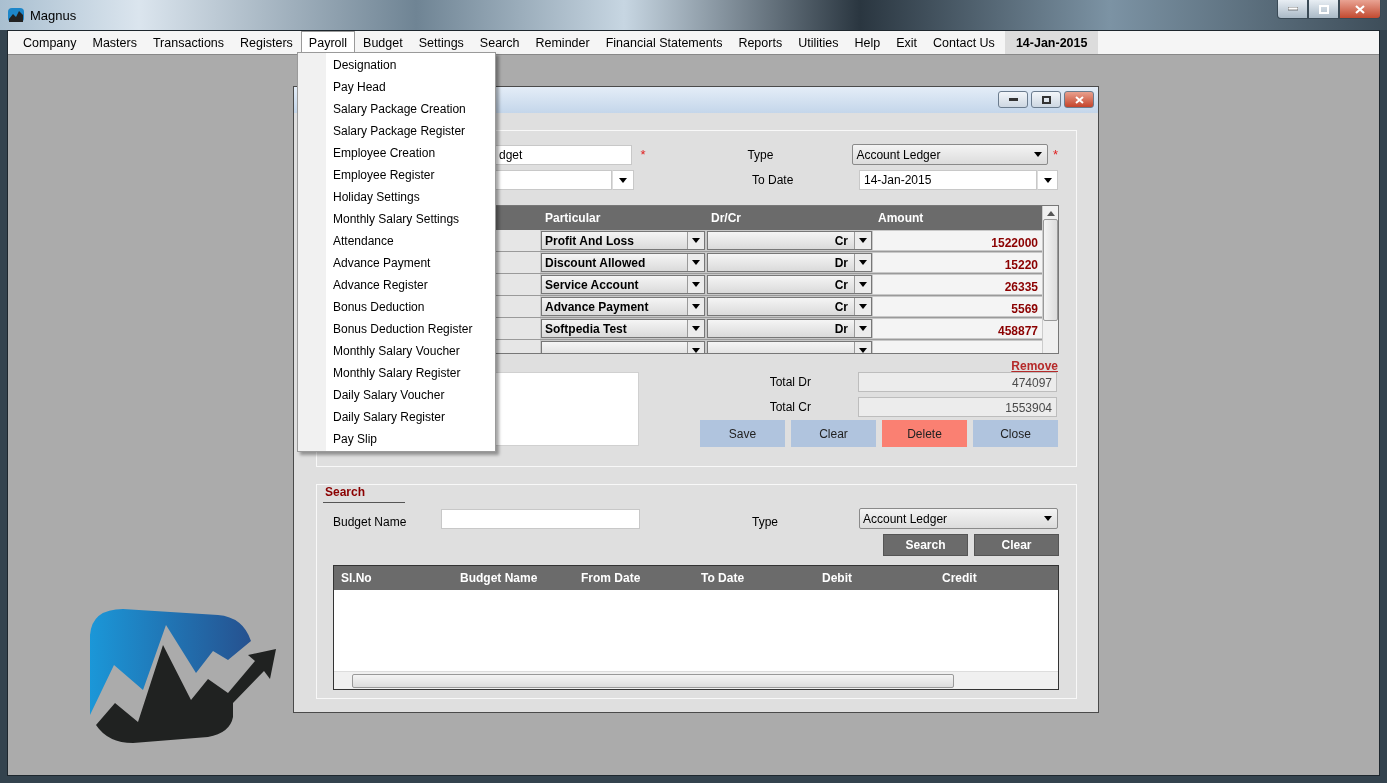 The height and width of the screenshot is (783, 1387). Describe the element at coordinates (266, 42) in the screenshot. I see `menu-item: Registers` at that location.